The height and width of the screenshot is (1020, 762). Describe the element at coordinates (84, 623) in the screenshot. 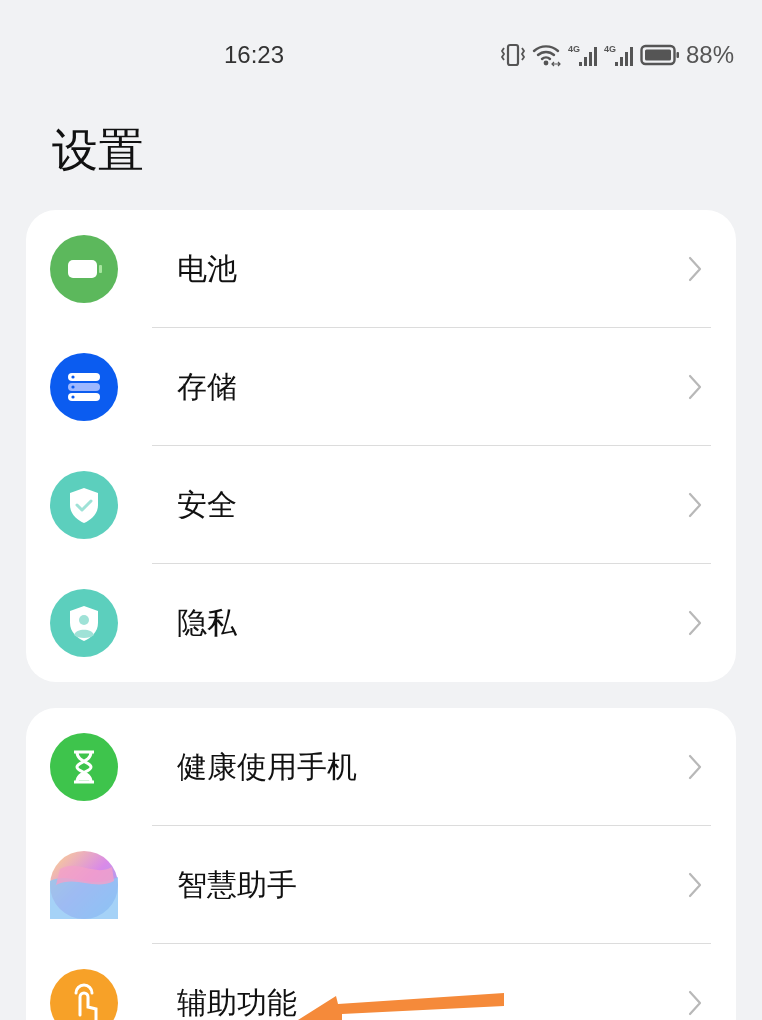

I see `shield-person-icon` at that location.